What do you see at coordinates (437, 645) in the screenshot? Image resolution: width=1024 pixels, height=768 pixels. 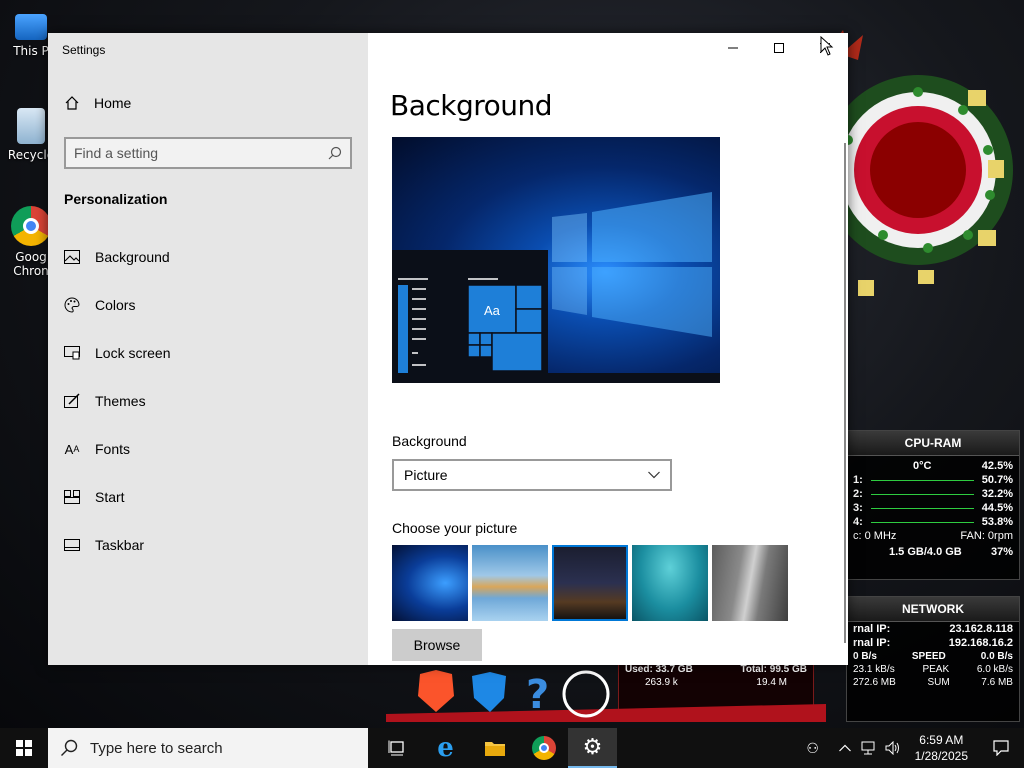 I see `browse-button: Browse` at bounding box center [437, 645].